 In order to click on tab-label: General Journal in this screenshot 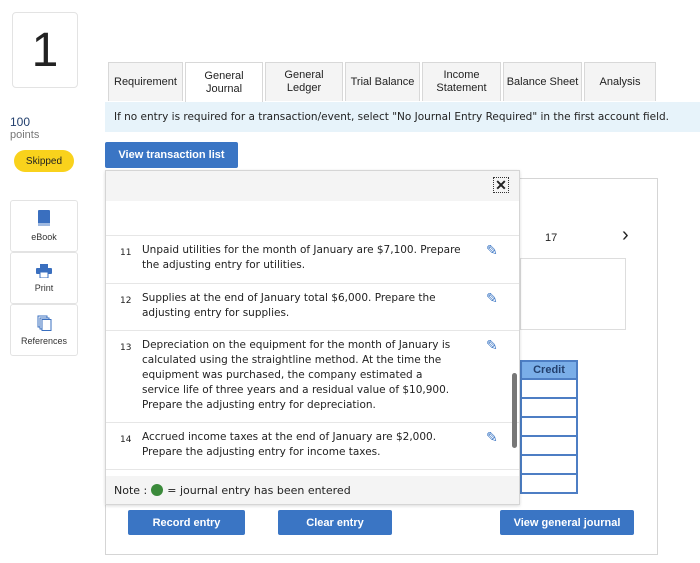, I will do `click(224, 82)`.